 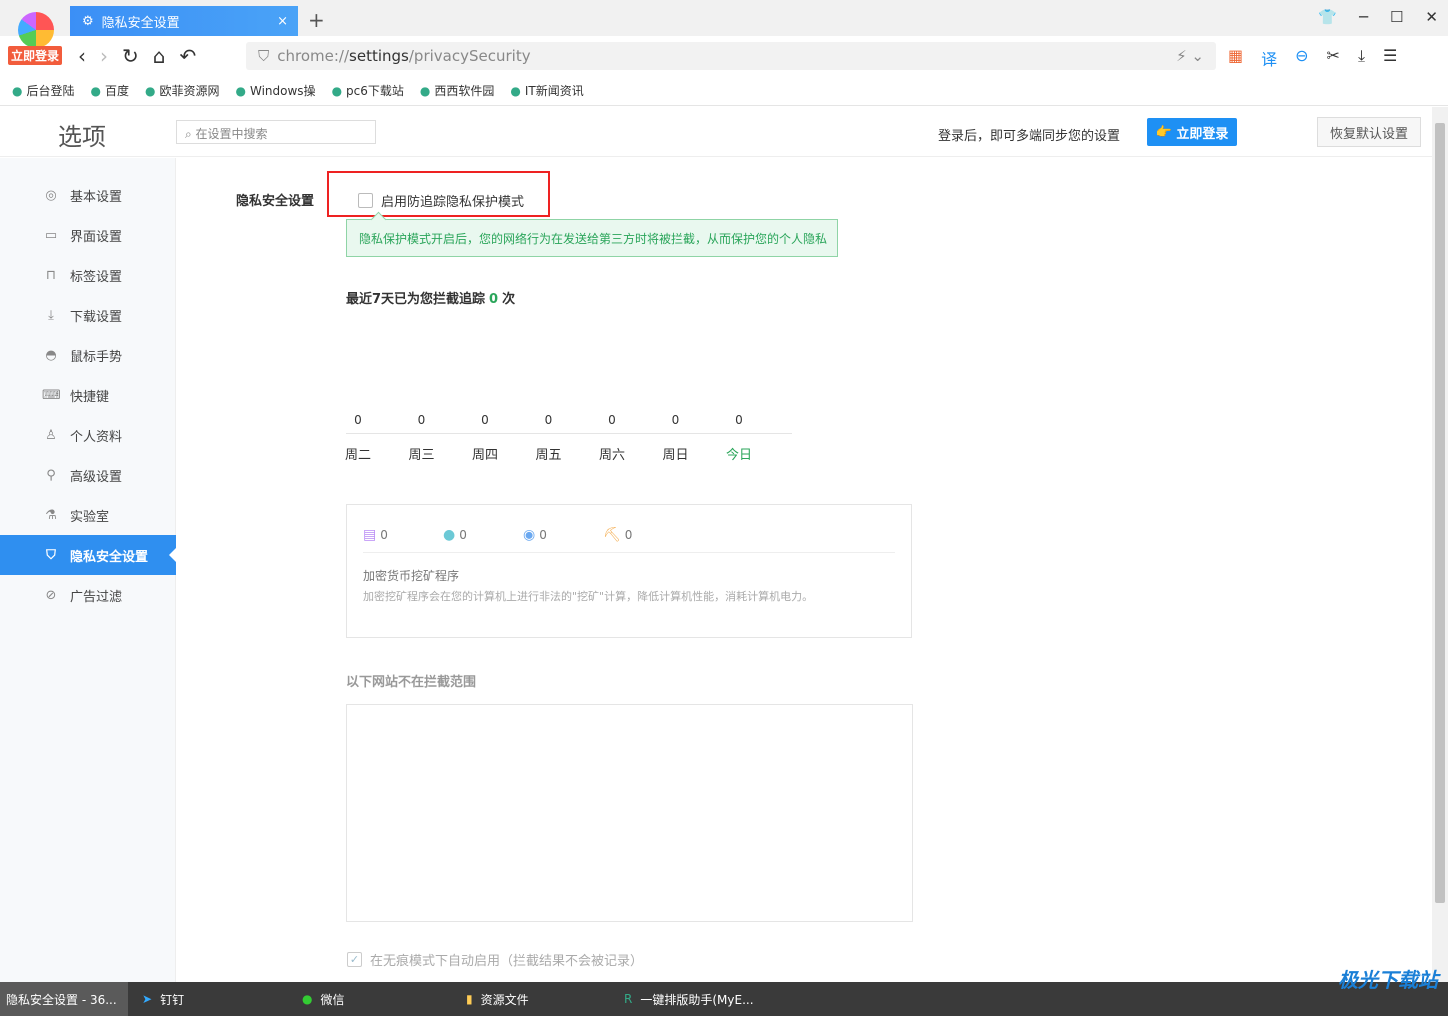 What do you see at coordinates (96, 357) in the screenshot?
I see `sidebar-item-label: 鼠标手势` at bounding box center [96, 357].